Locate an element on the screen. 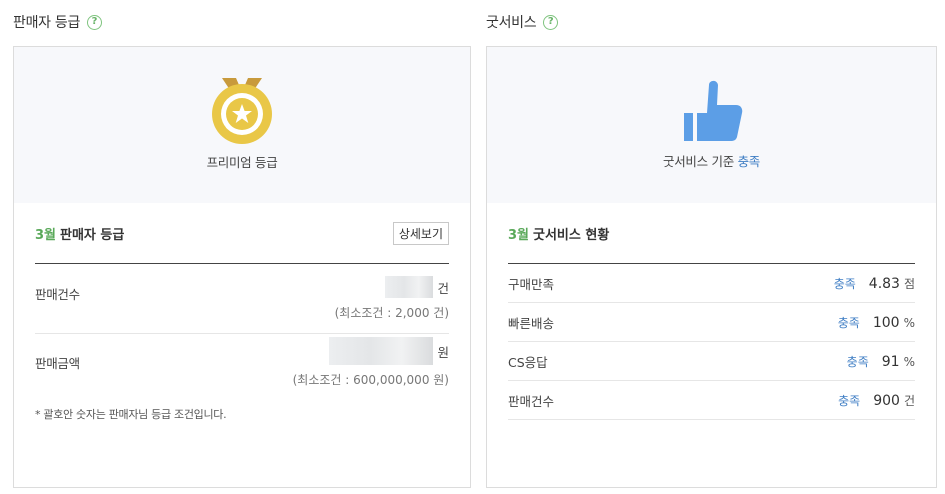 Image resolution: width=945 pixels, height=494 pixels. service-row: CS응답 충족 91 % is located at coordinates (711, 361).